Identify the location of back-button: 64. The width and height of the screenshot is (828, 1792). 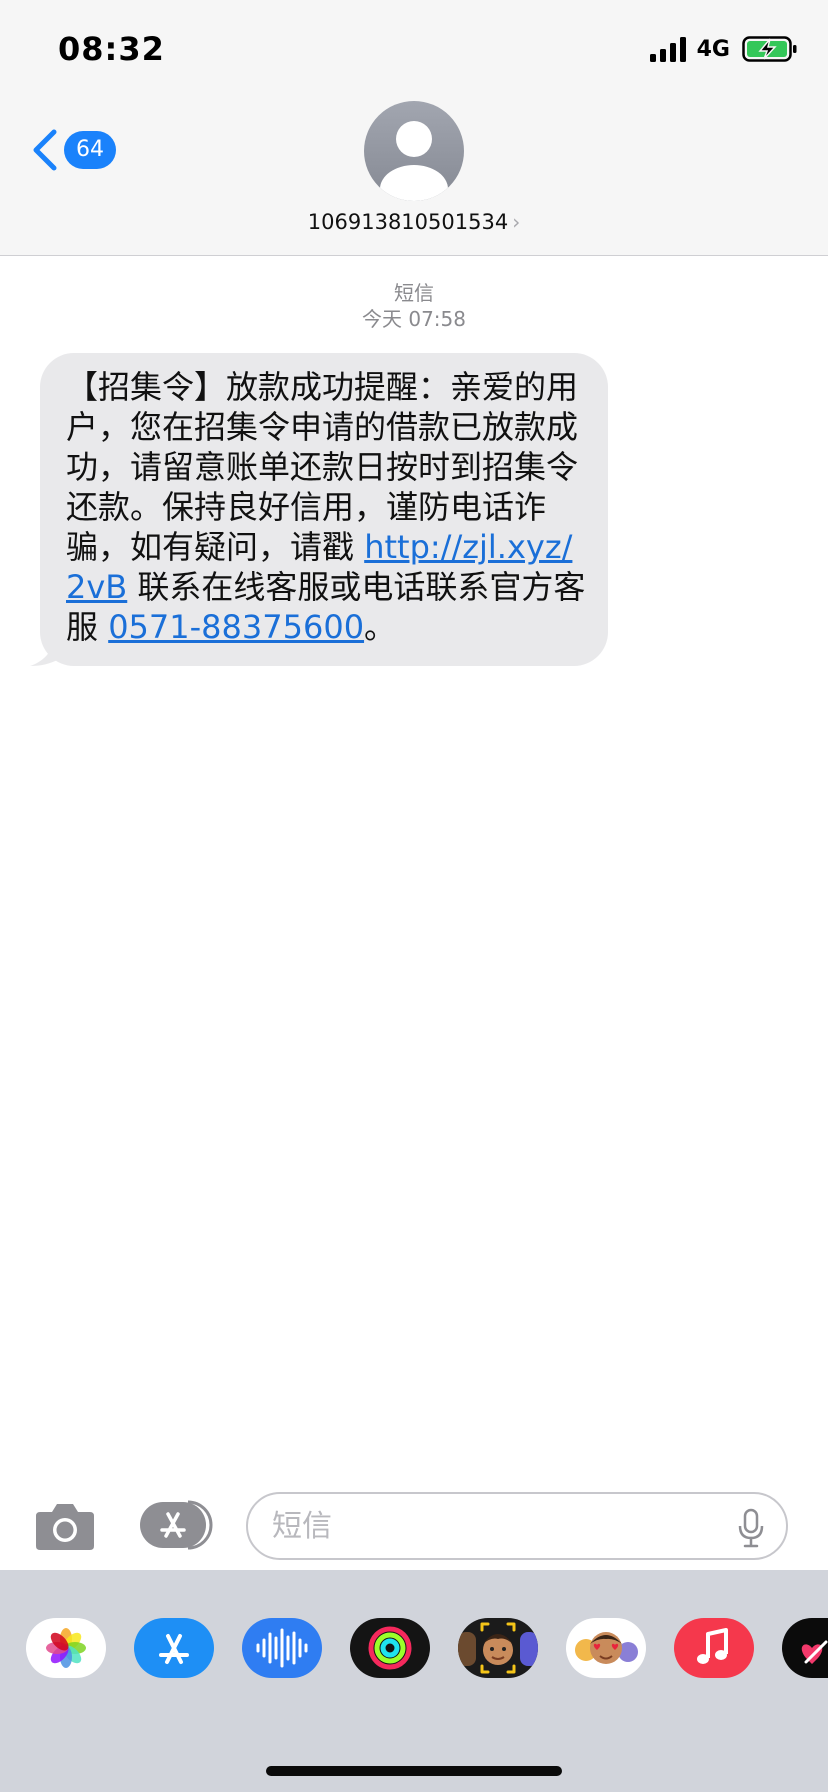
(73, 150).